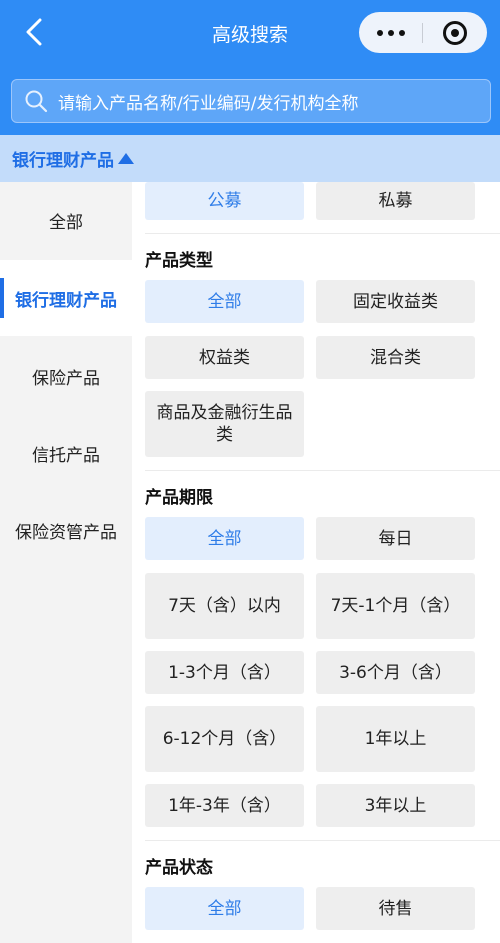  I want to click on more-dots-icon, so click(390, 32).